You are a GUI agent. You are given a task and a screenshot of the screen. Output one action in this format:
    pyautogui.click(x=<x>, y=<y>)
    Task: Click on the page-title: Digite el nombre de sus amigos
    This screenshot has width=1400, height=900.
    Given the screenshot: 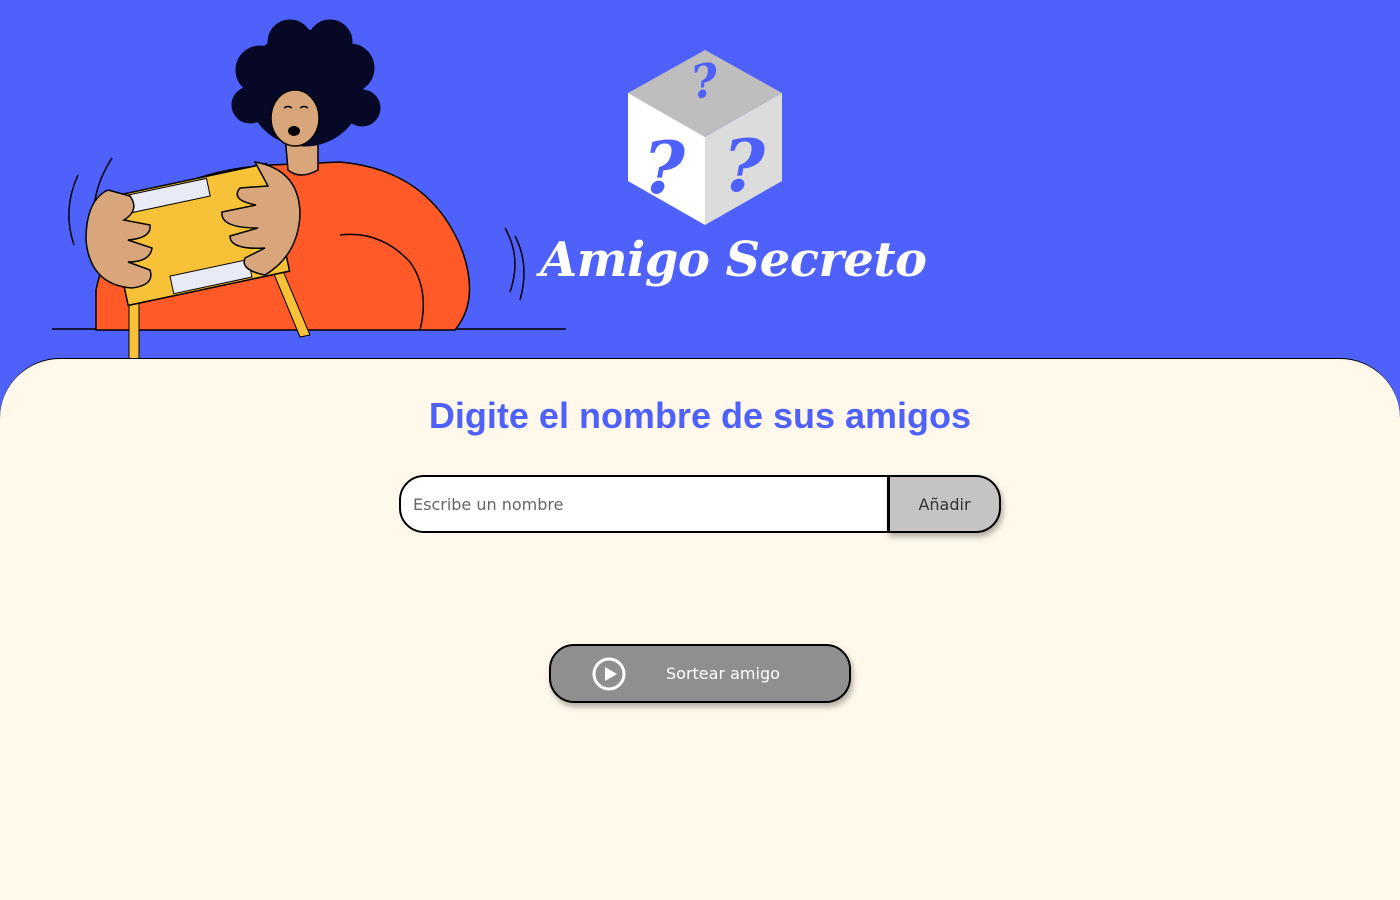 What is the action you would take?
    pyautogui.click(x=700, y=415)
    